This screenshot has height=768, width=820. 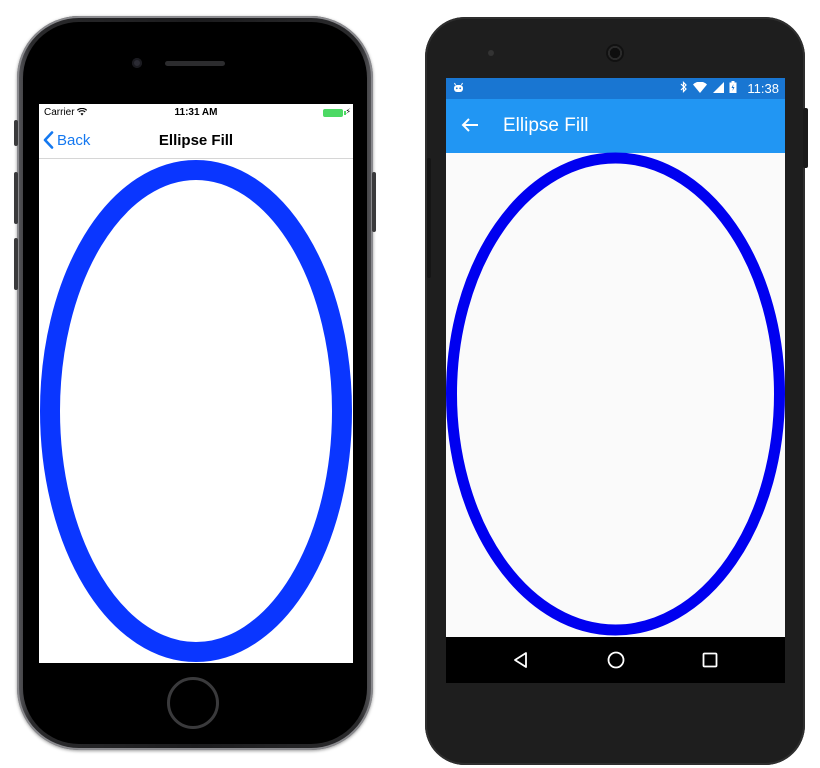 I want to click on iphone-speaker, so click(x=195, y=63).